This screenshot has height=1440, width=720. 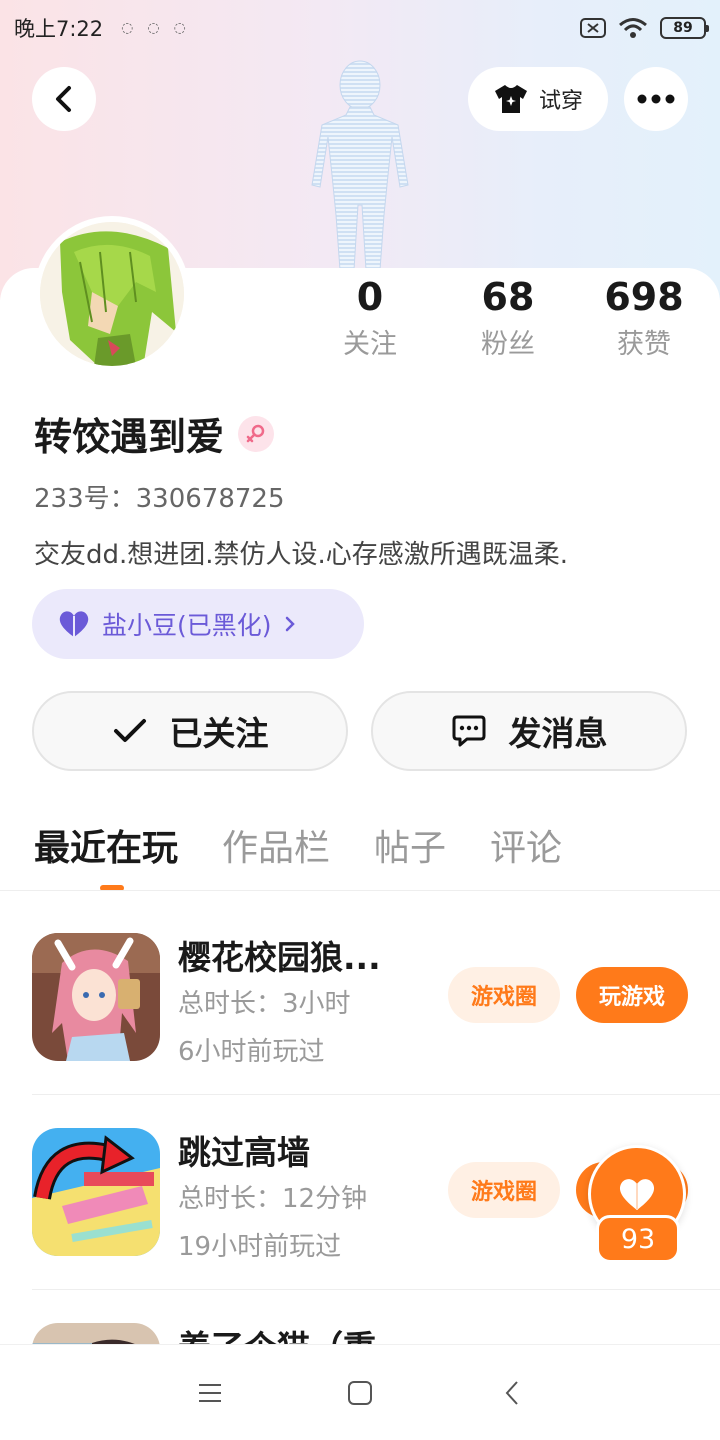 I want to click on followed-button: 已关注, so click(x=190, y=731).